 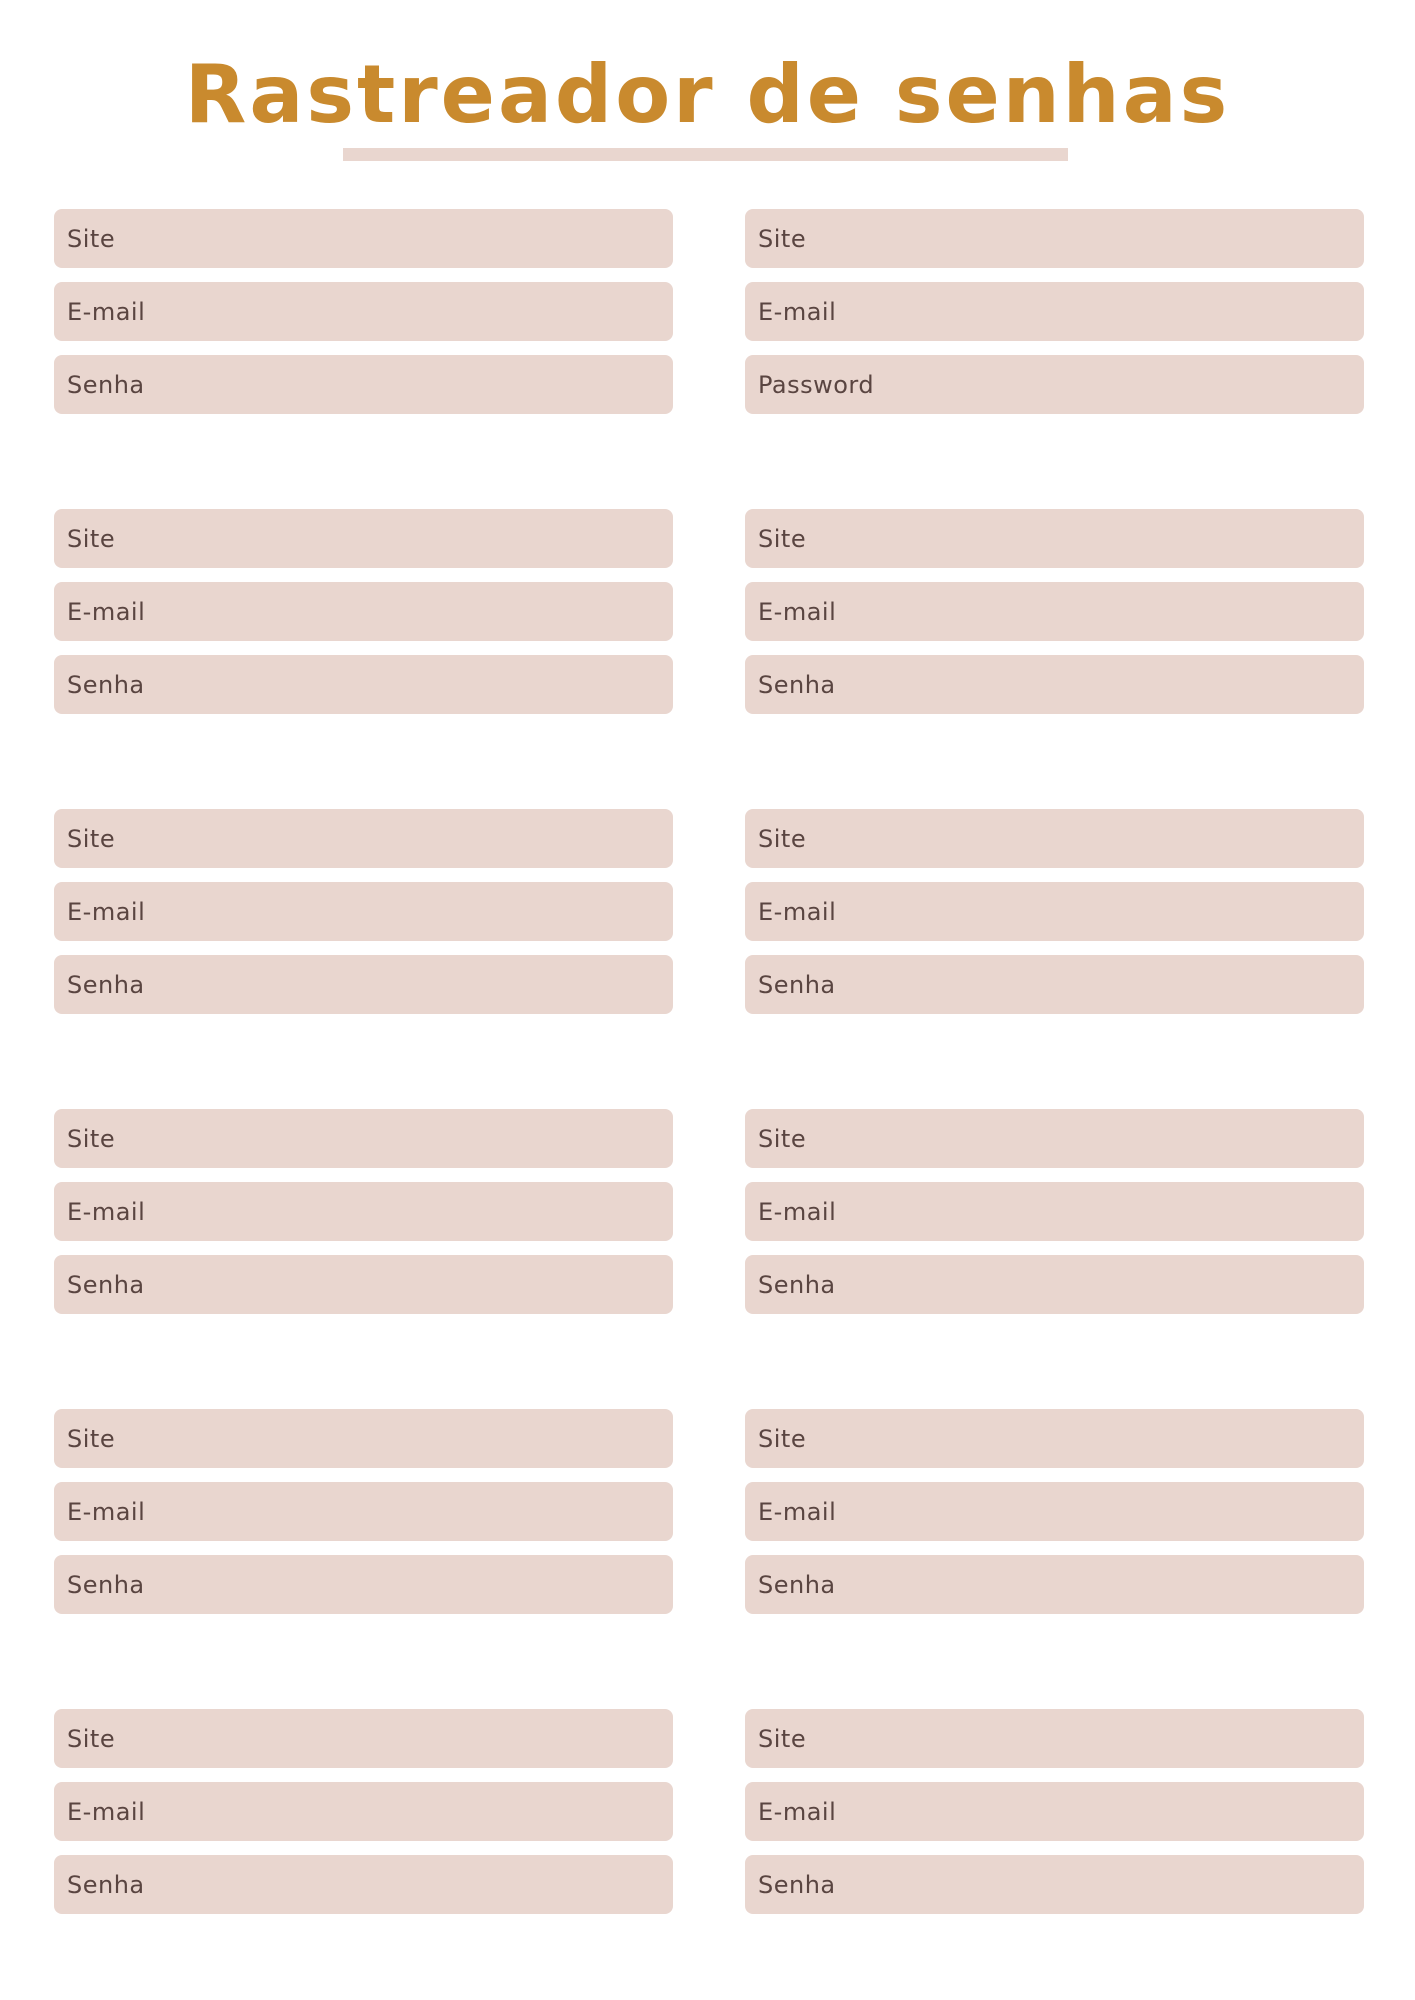 I want to click on entry-card: Site E-mail Password, so click(x=1054, y=311).